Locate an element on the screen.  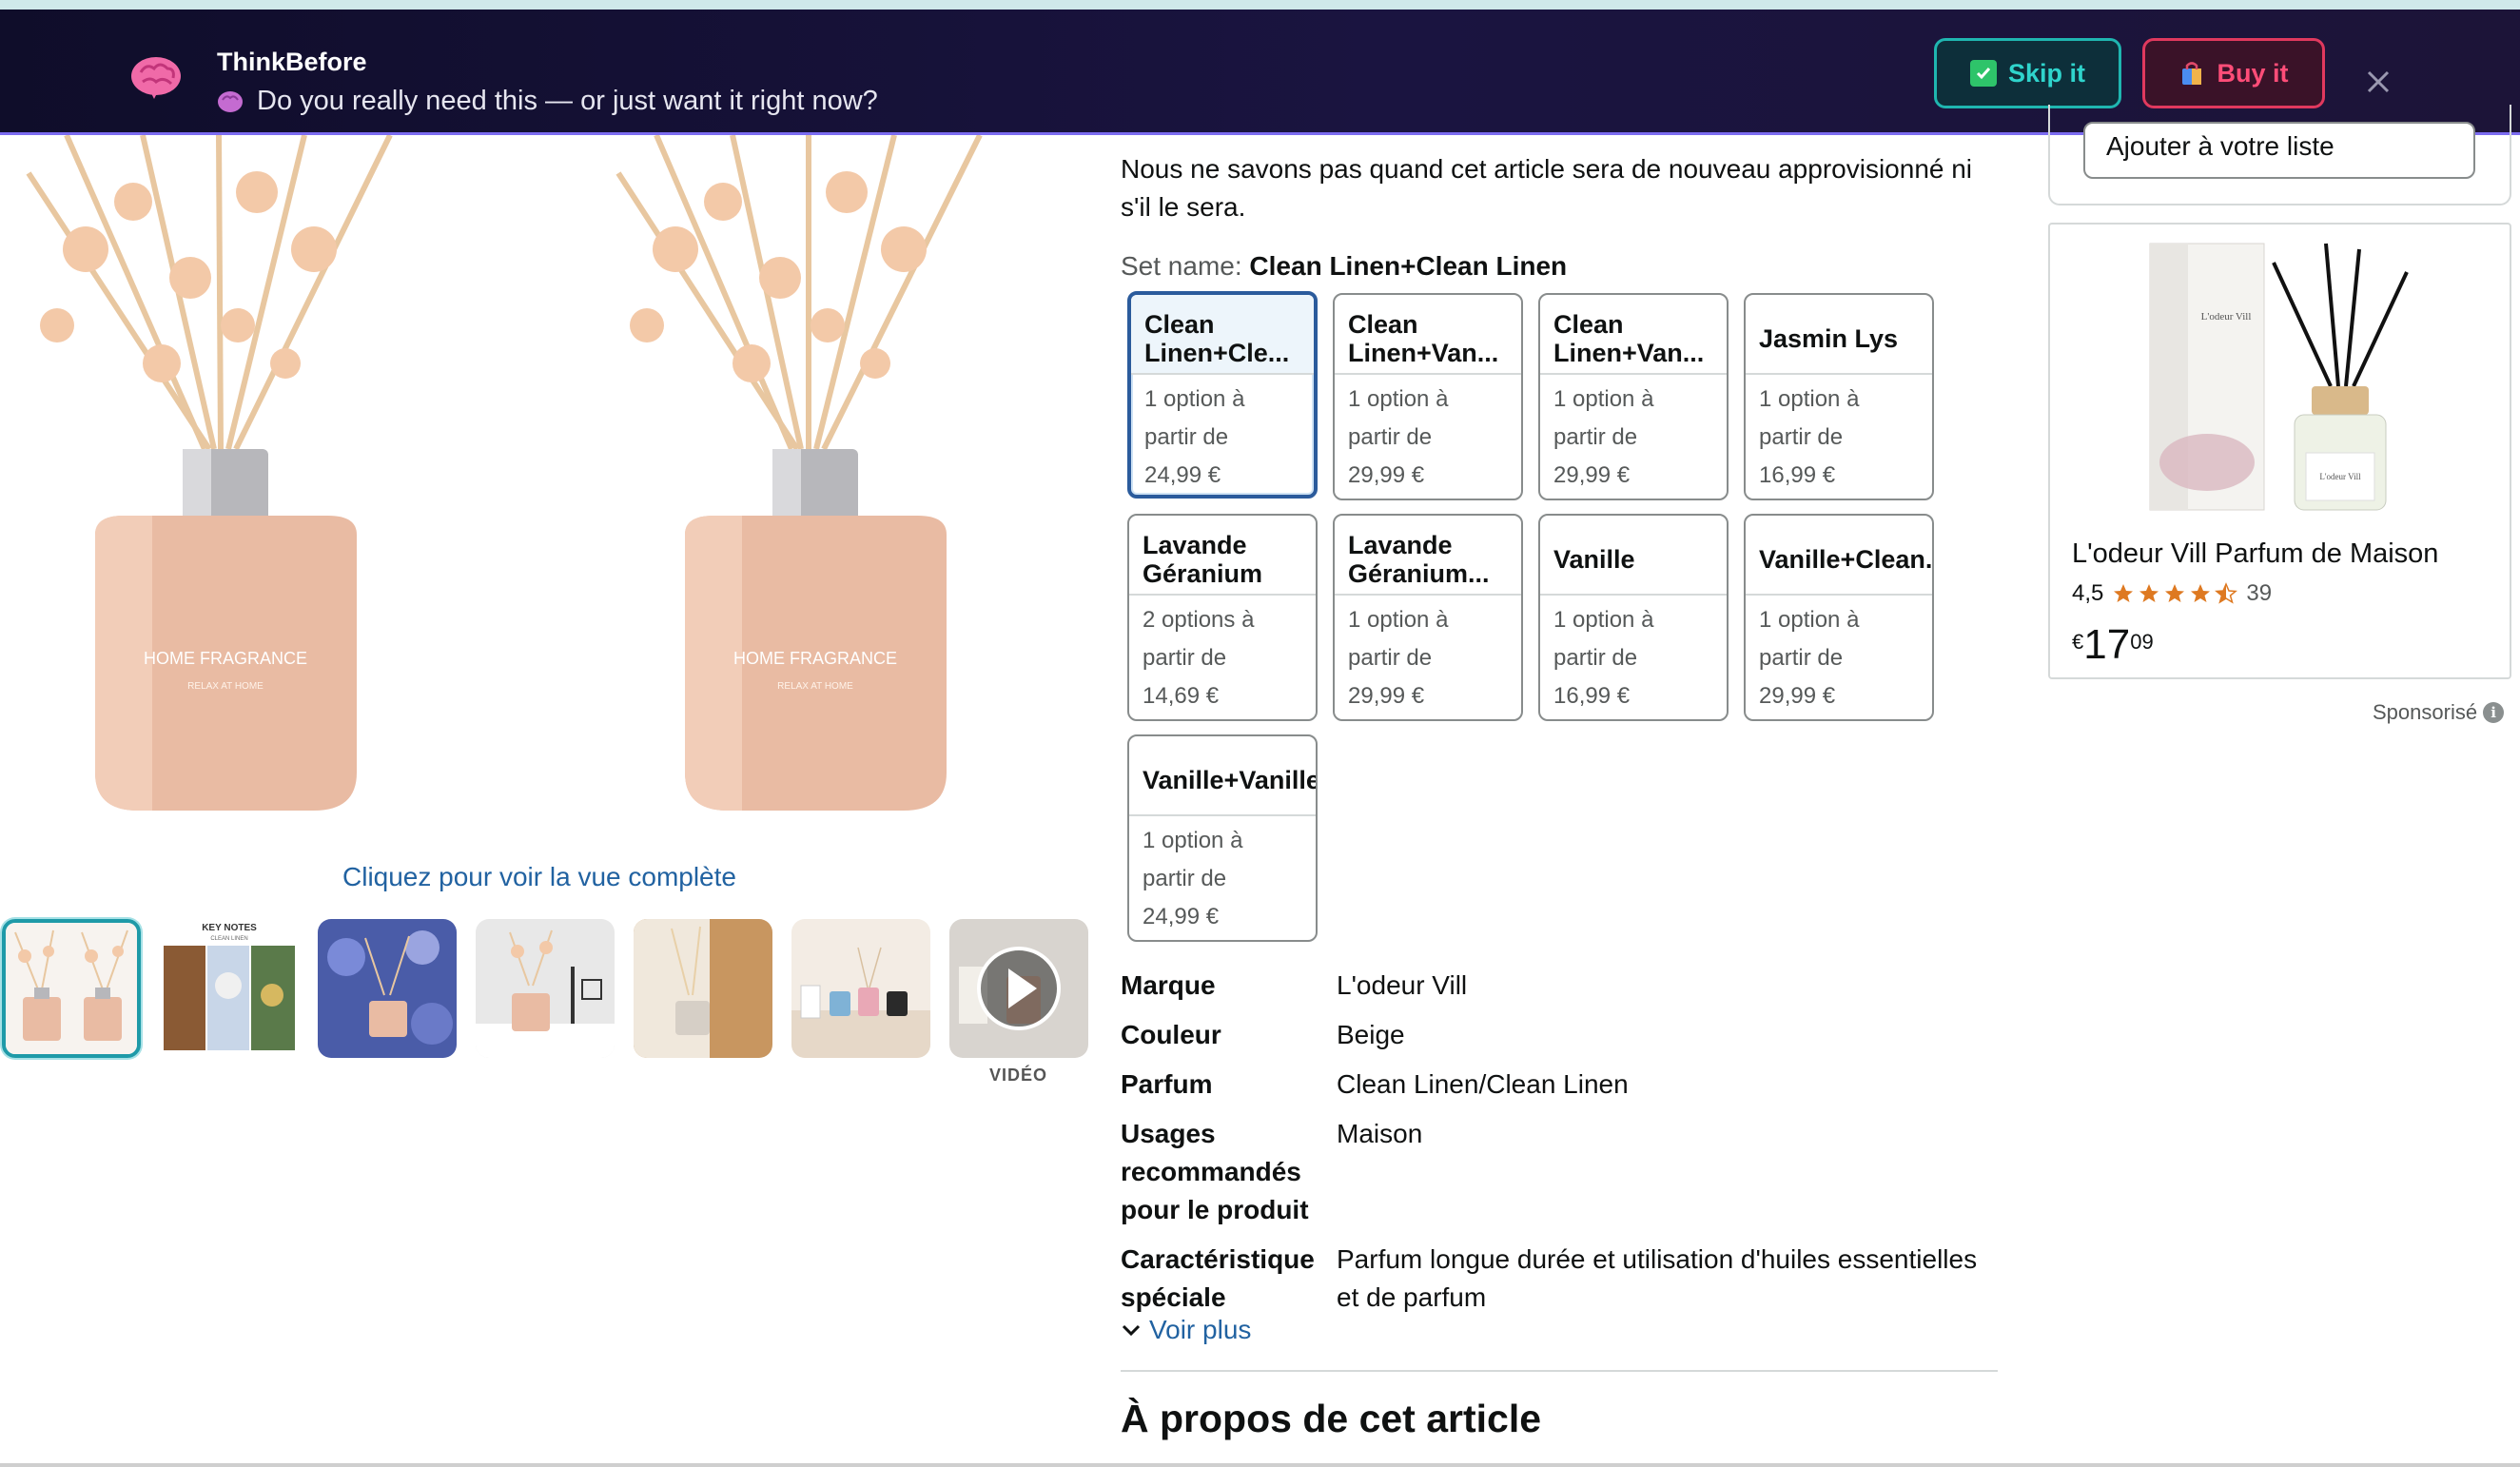
option-card: Vanille 1 option à partir de 16,99 € is located at coordinates (1633, 617).